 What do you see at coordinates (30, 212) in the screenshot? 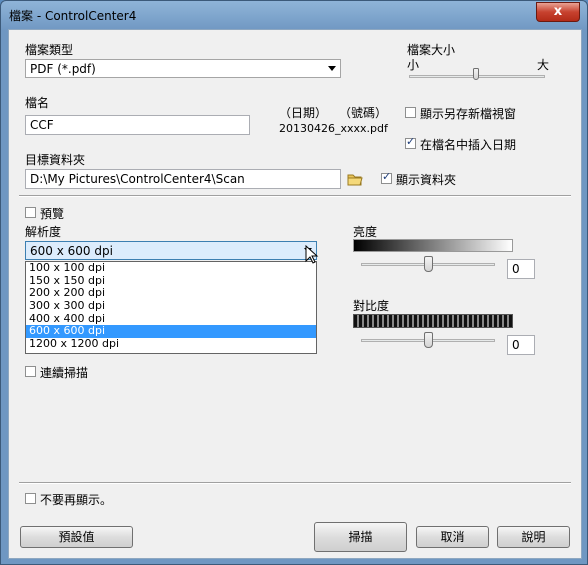
I see `preview-checkbox` at bounding box center [30, 212].